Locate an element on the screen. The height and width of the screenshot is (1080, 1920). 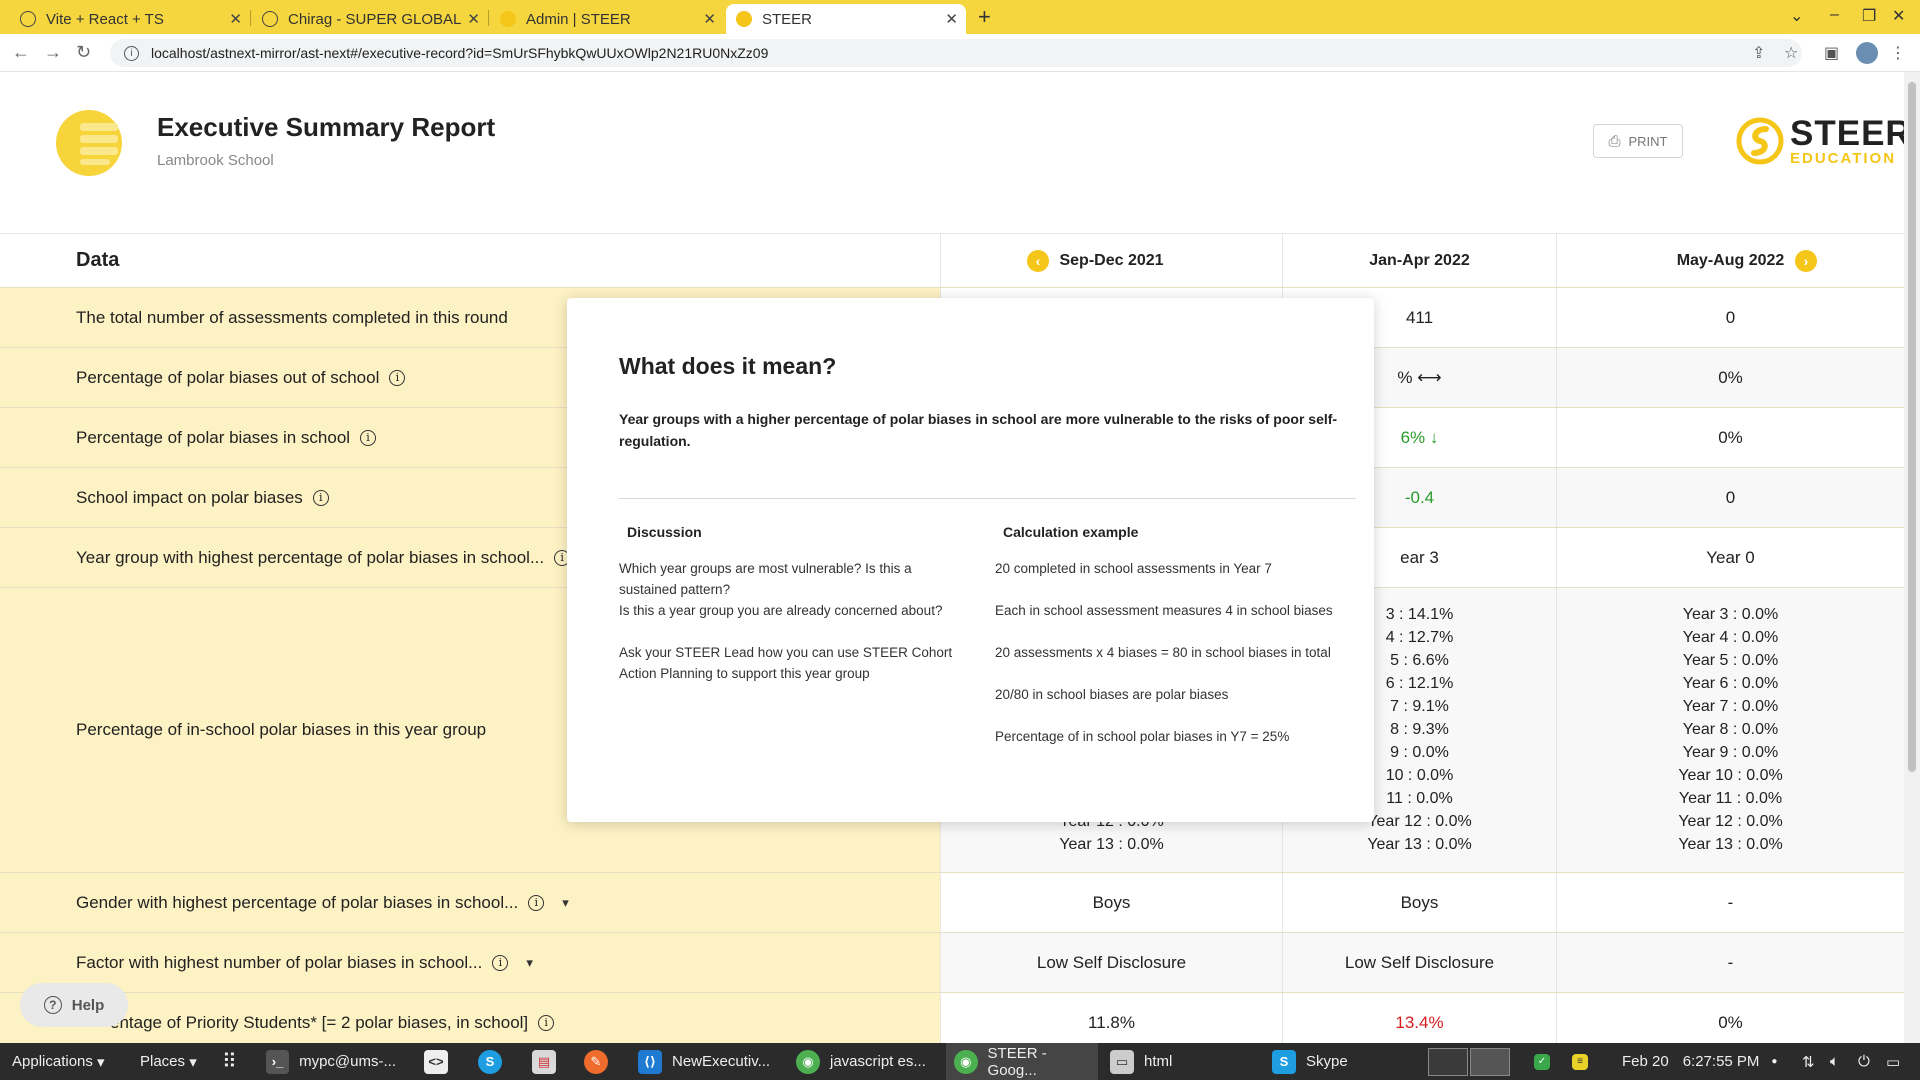
page-scrollbar is located at coordinates (1912, 557).